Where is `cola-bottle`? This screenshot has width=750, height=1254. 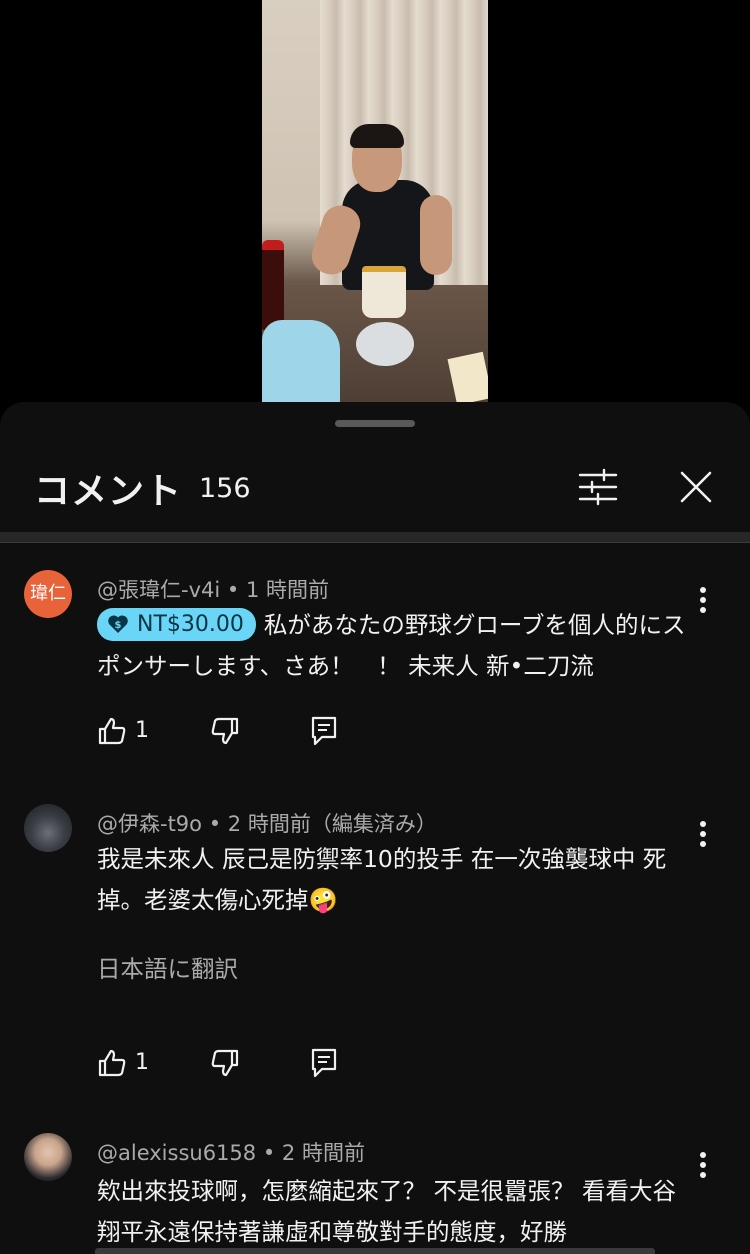 cola-bottle is located at coordinates (273, 285).